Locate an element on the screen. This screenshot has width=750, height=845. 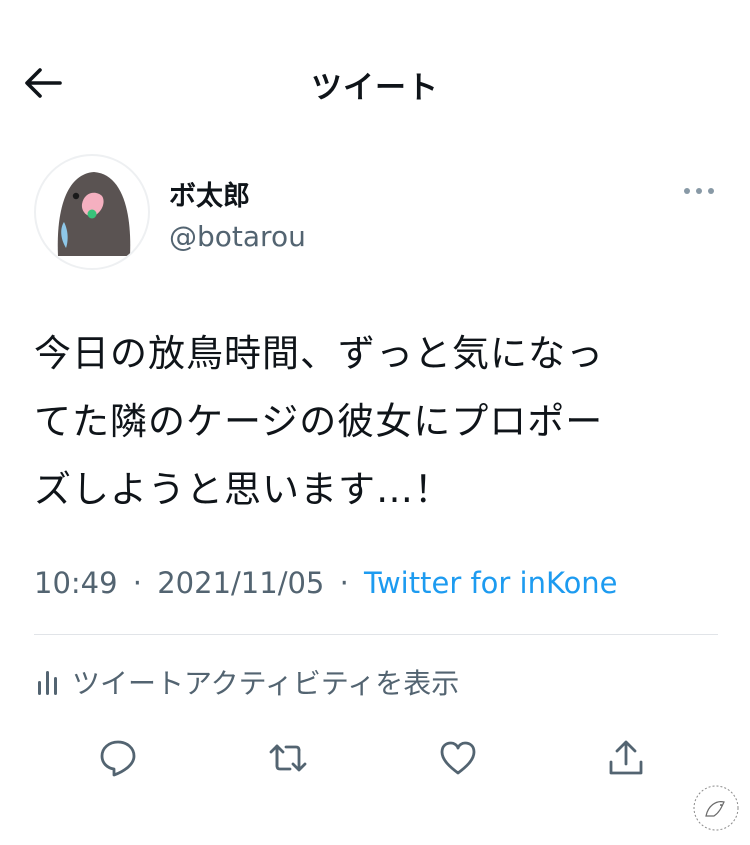
bird-avatar-icon is located at coordinates (94, 214).